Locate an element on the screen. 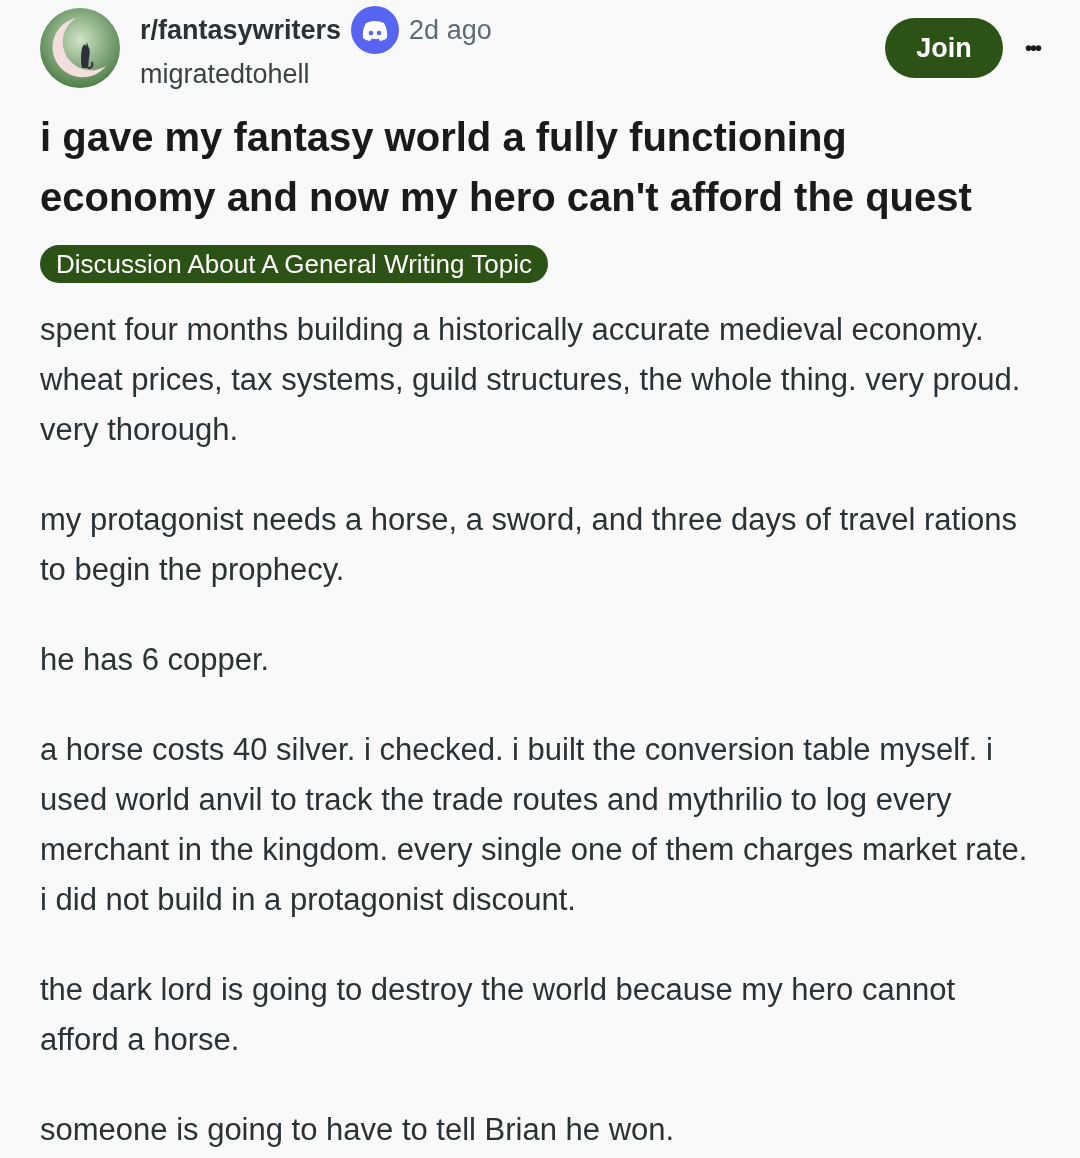  body-paragraph: someone is going to have to tell Brian he won. is located at coordinates (358, 1129).